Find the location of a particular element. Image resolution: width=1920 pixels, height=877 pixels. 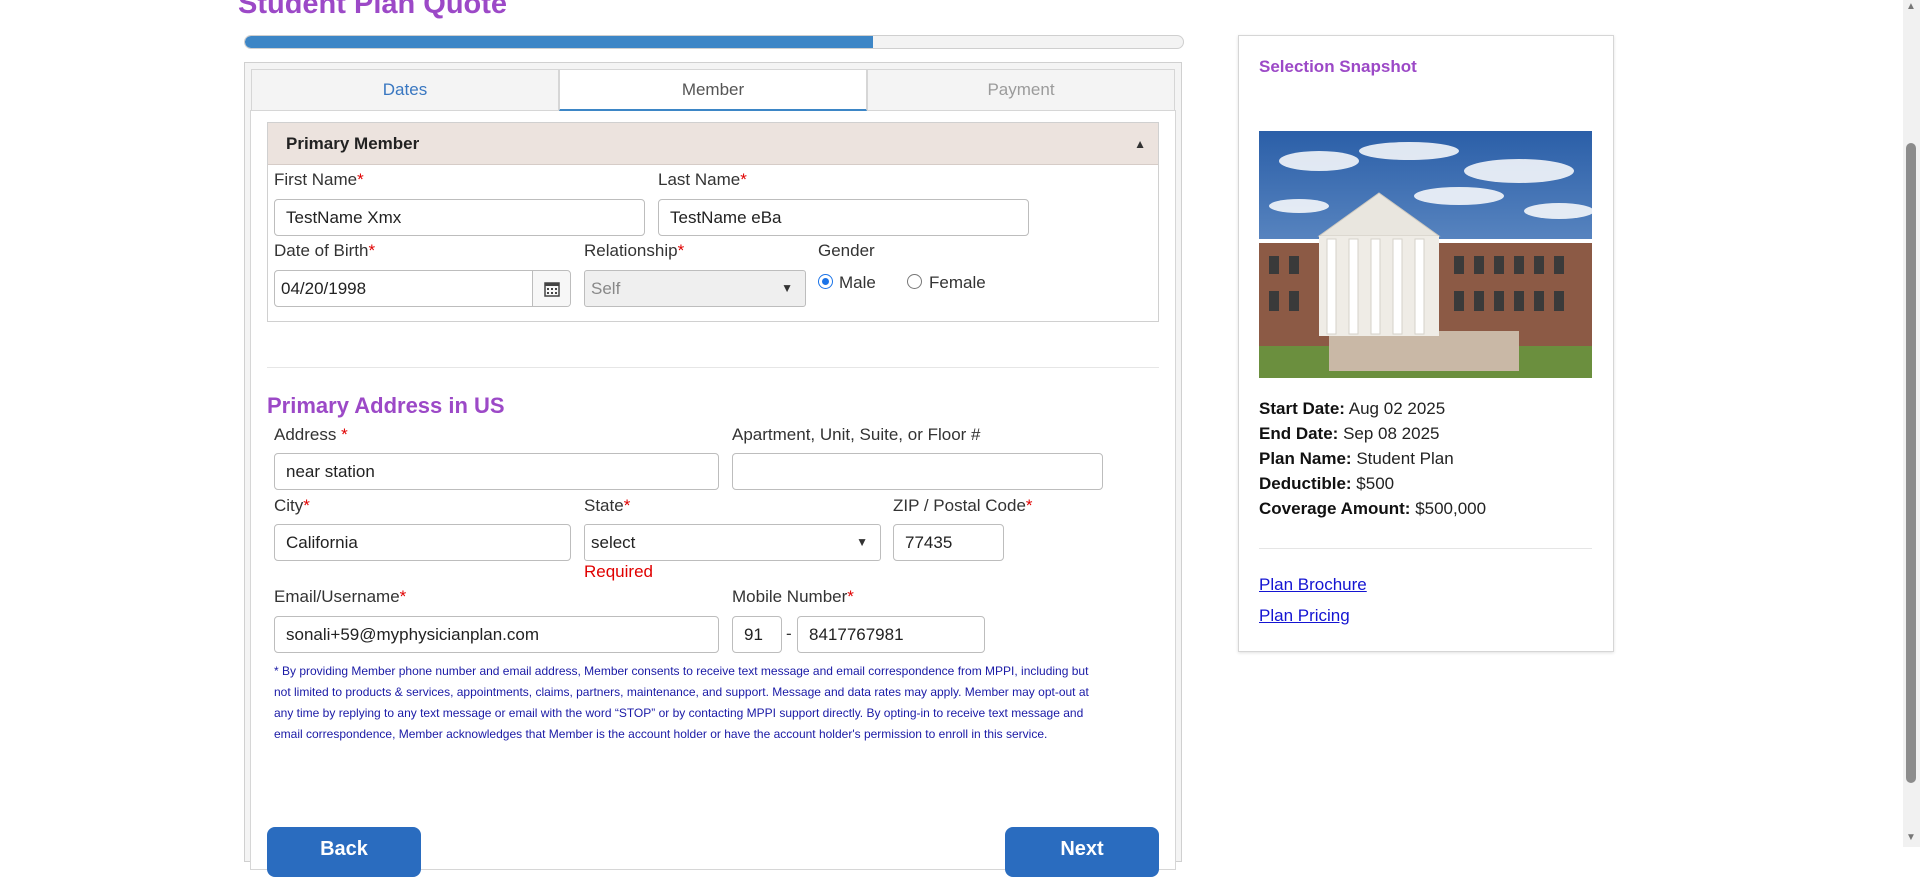

mobile-label: Mobile Number* is located at coordinates (793, 596).